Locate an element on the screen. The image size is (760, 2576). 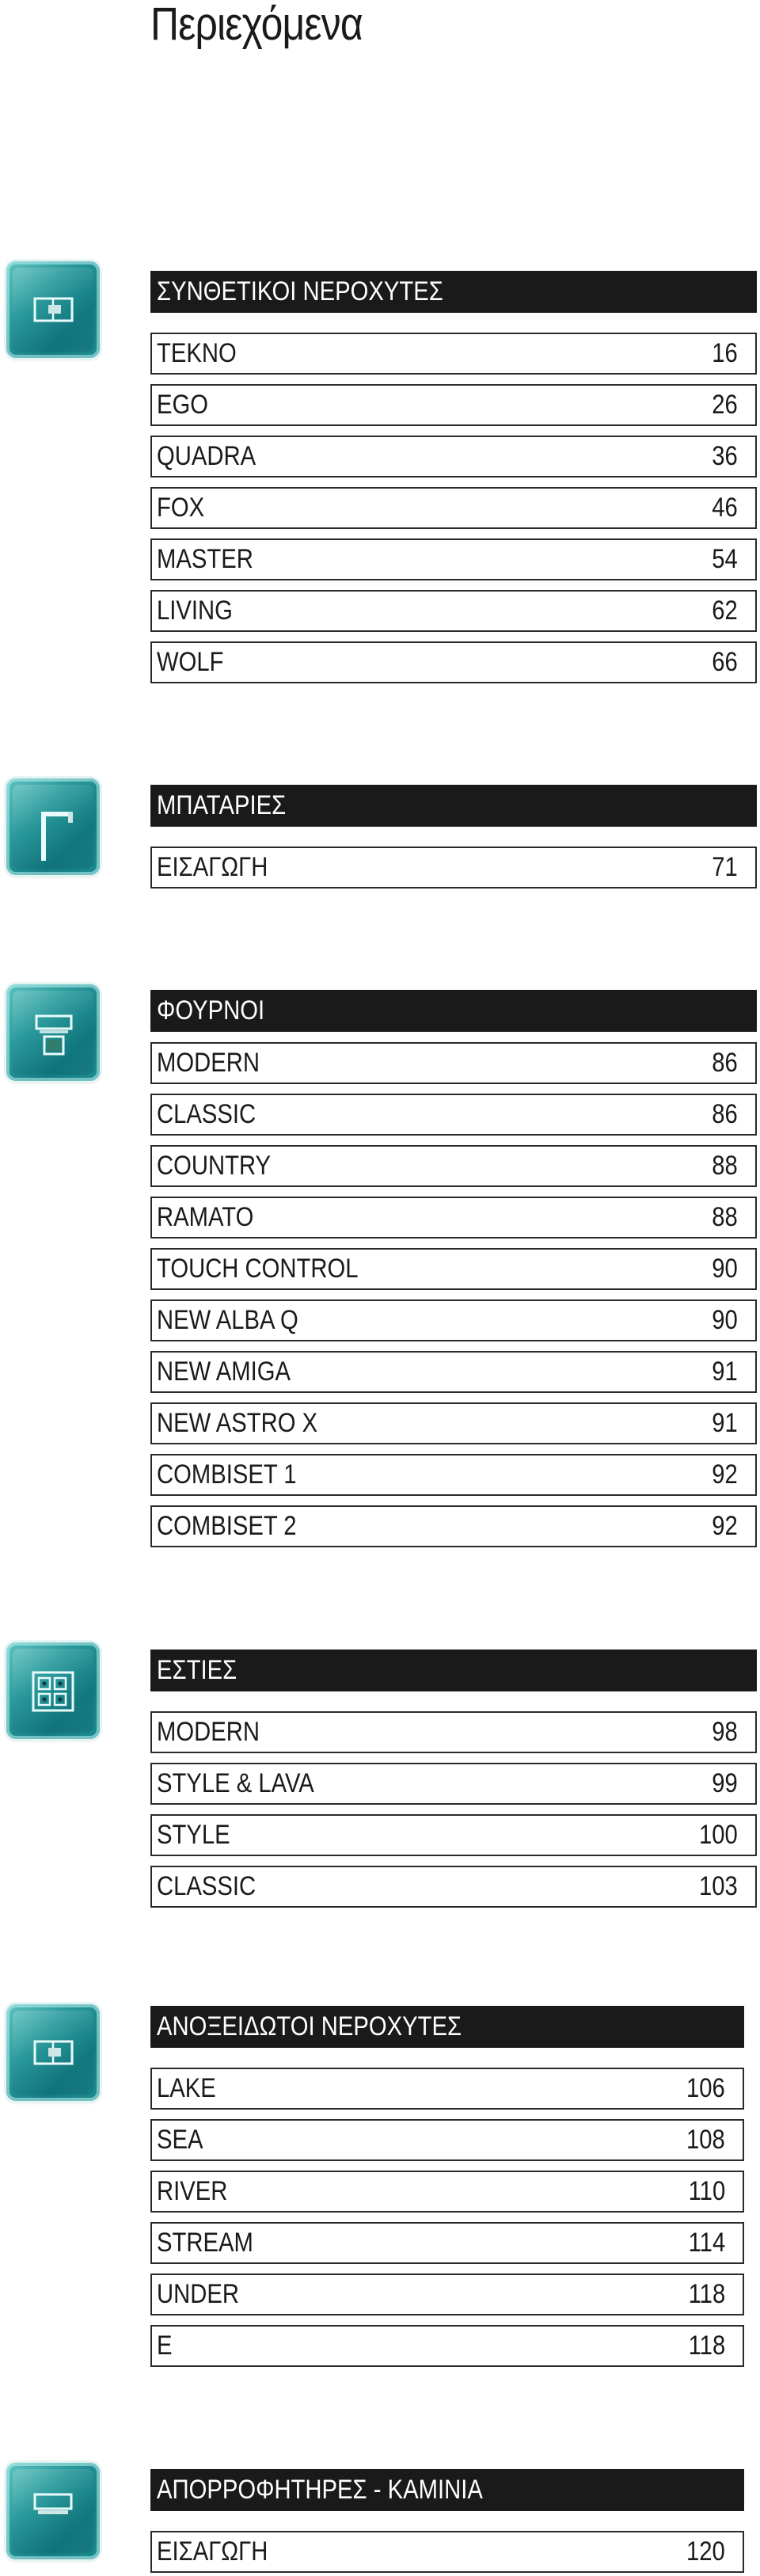
section-header: ΑΝΟΞΕΙΔΩΤΟΙ ΝΕΡΟΧΥΤΕΣ is located at coordinates (447, 2027).